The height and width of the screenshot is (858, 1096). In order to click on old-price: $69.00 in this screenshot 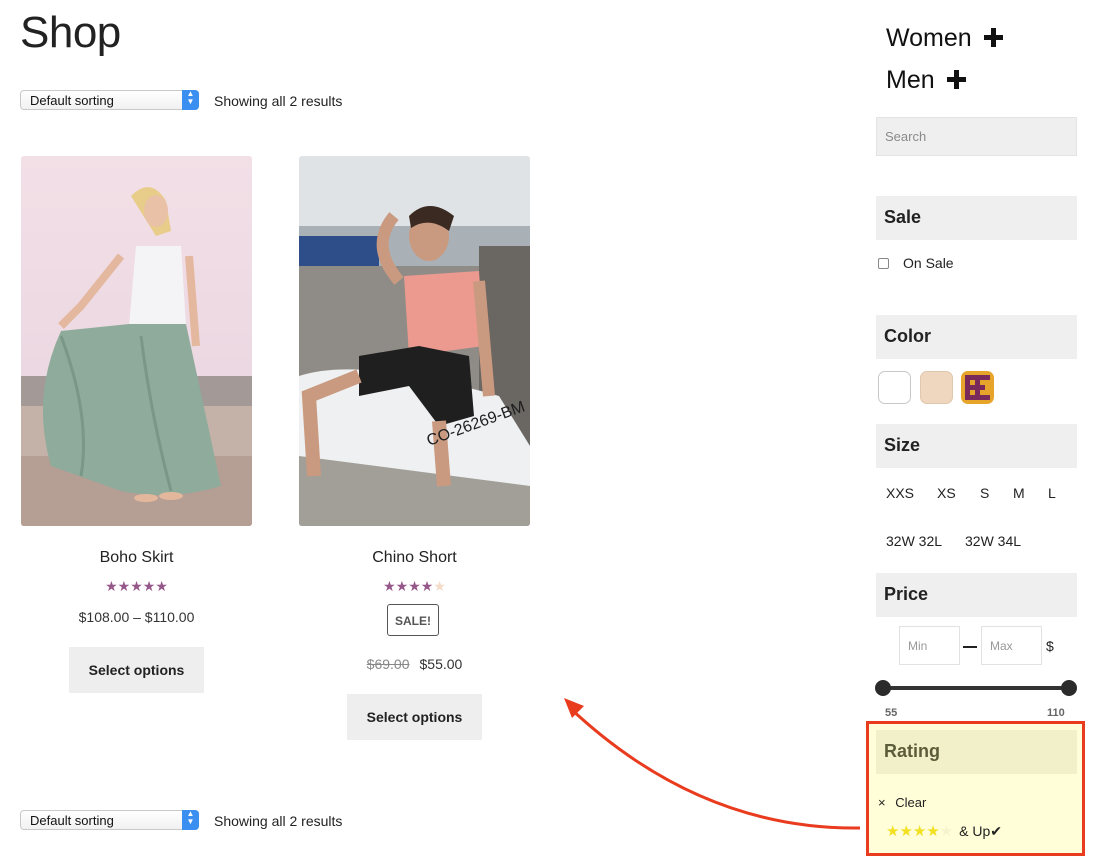, I will do `click(388, 664)`.